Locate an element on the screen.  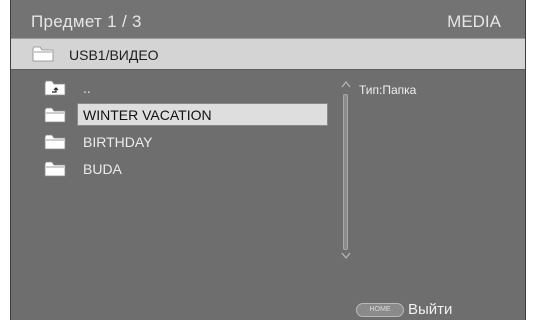
mode-label: MEDIA is located at coordinates (474, 21).